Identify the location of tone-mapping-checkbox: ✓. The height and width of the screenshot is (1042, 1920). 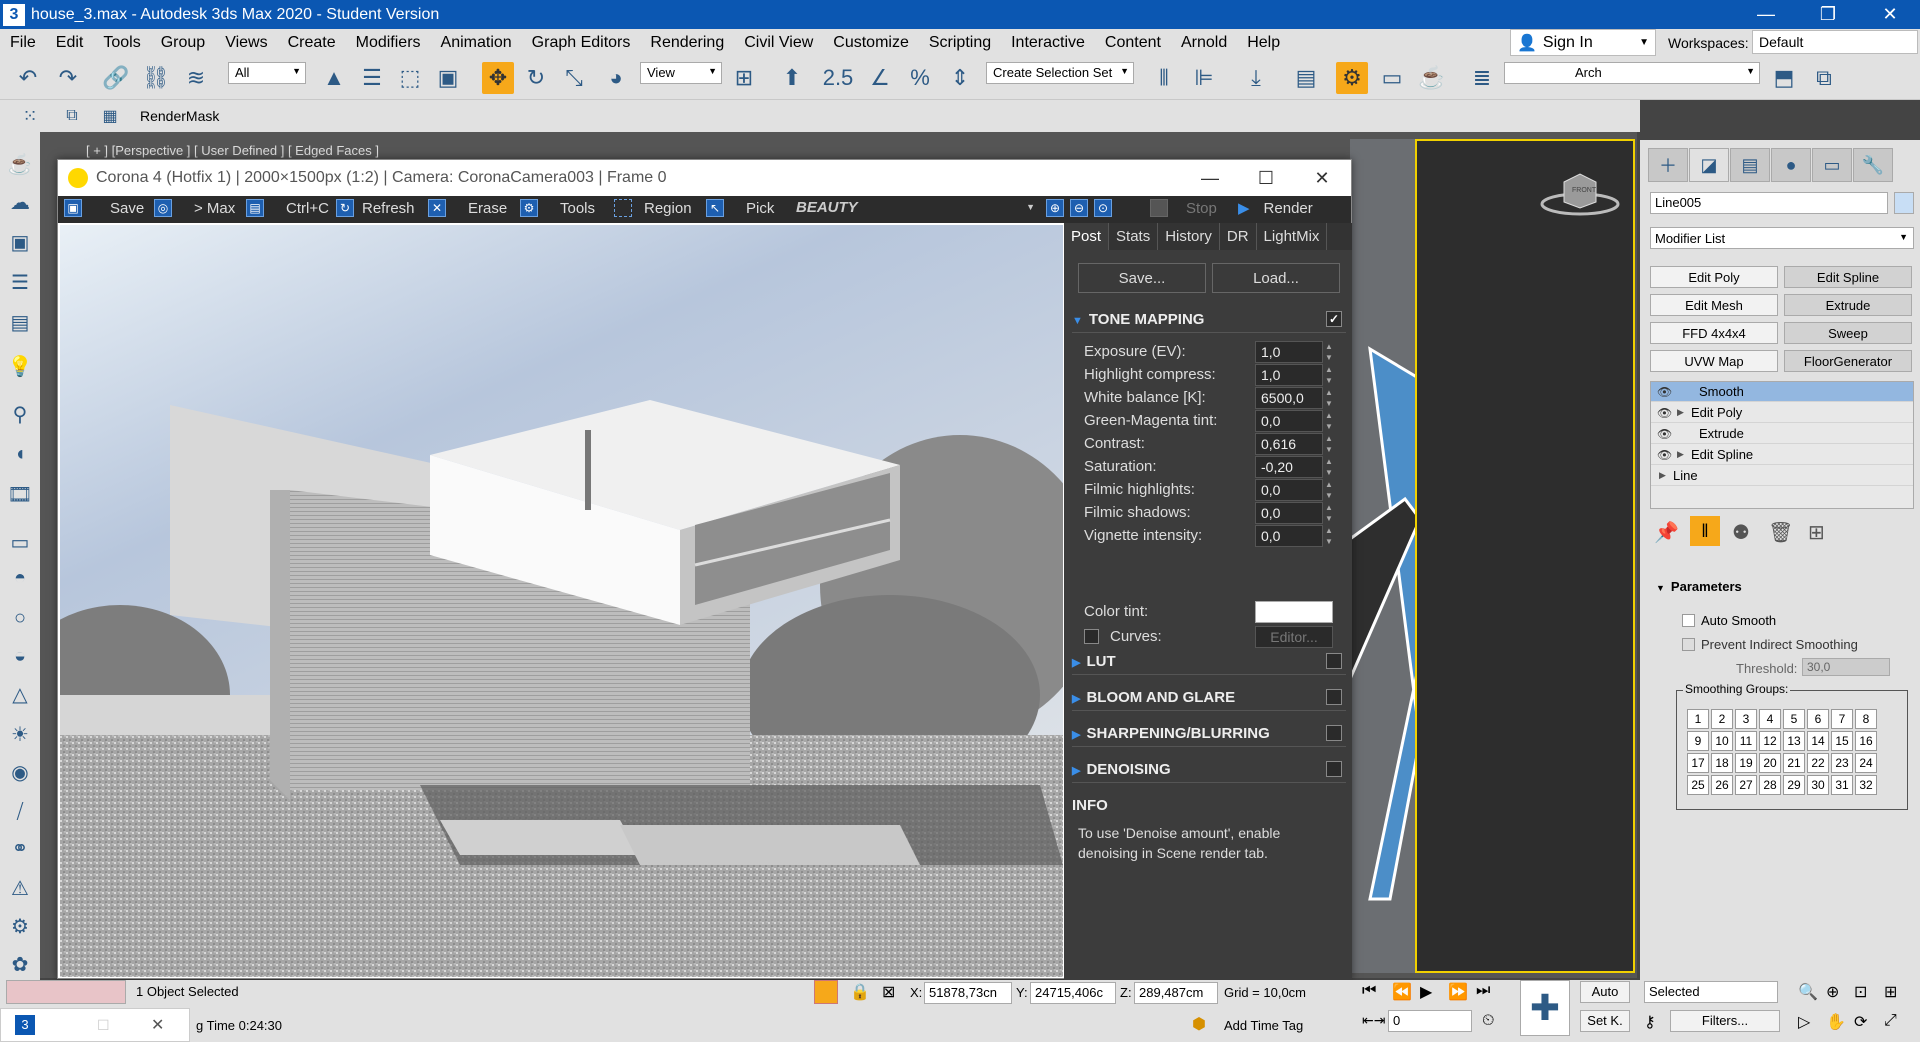
(1334, 319).